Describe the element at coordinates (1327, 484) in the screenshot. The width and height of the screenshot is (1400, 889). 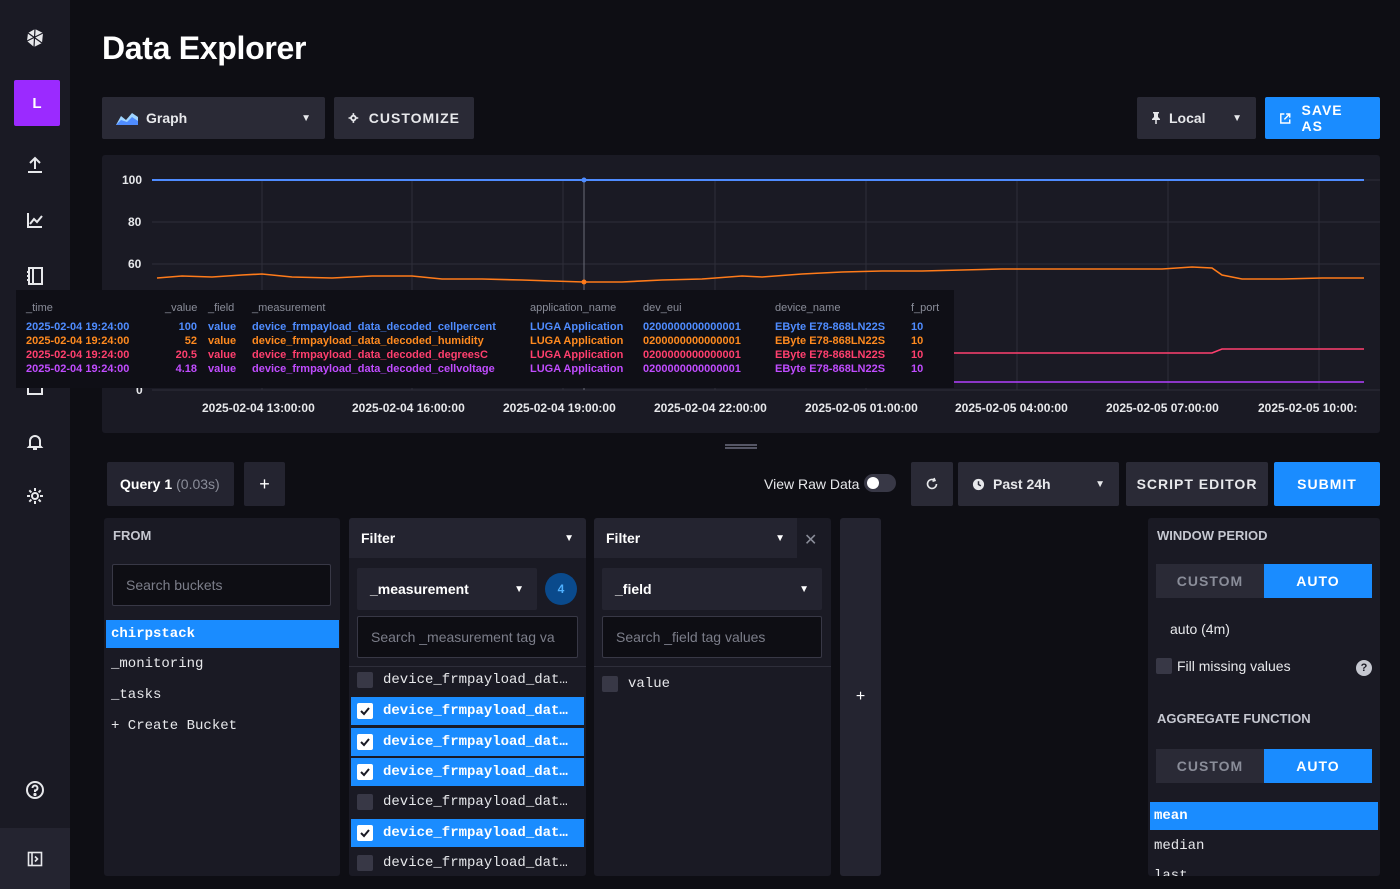
I see `submit-button: SUBMIT` at that location.